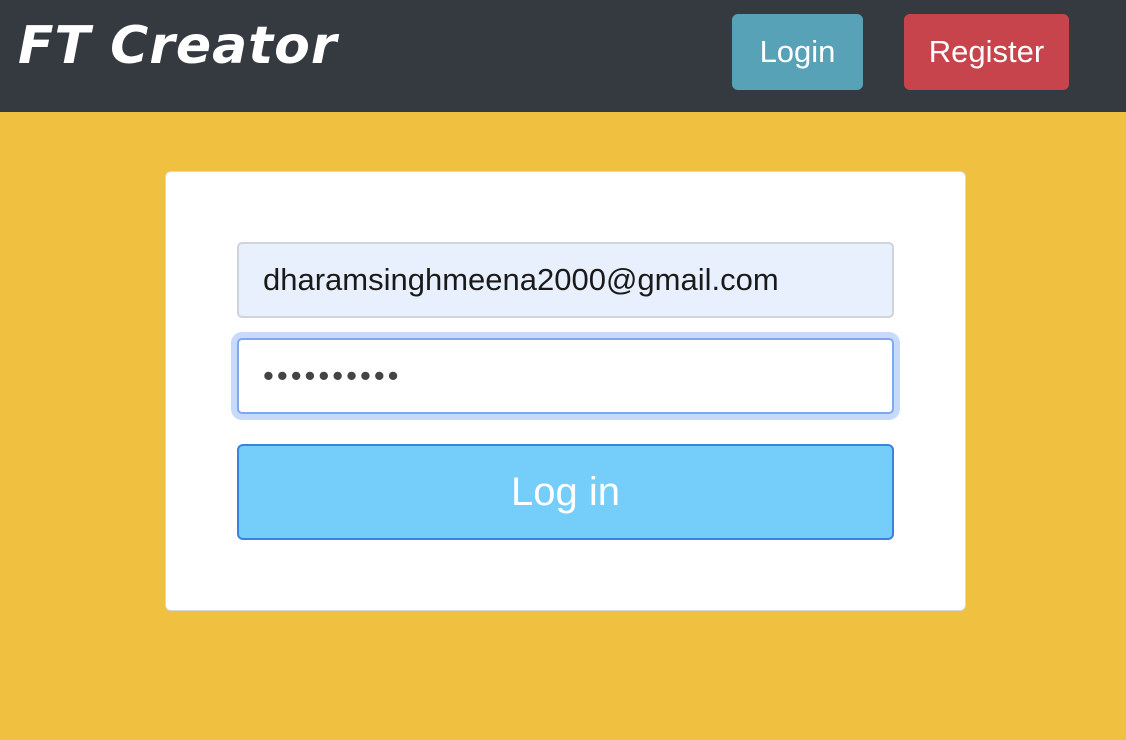 This screenshot has width=1126, height=740. What do you see at coordinates (797, 52) in the screenshot?
I see `login-nav-button: Login` at bounding box center [797, 52].